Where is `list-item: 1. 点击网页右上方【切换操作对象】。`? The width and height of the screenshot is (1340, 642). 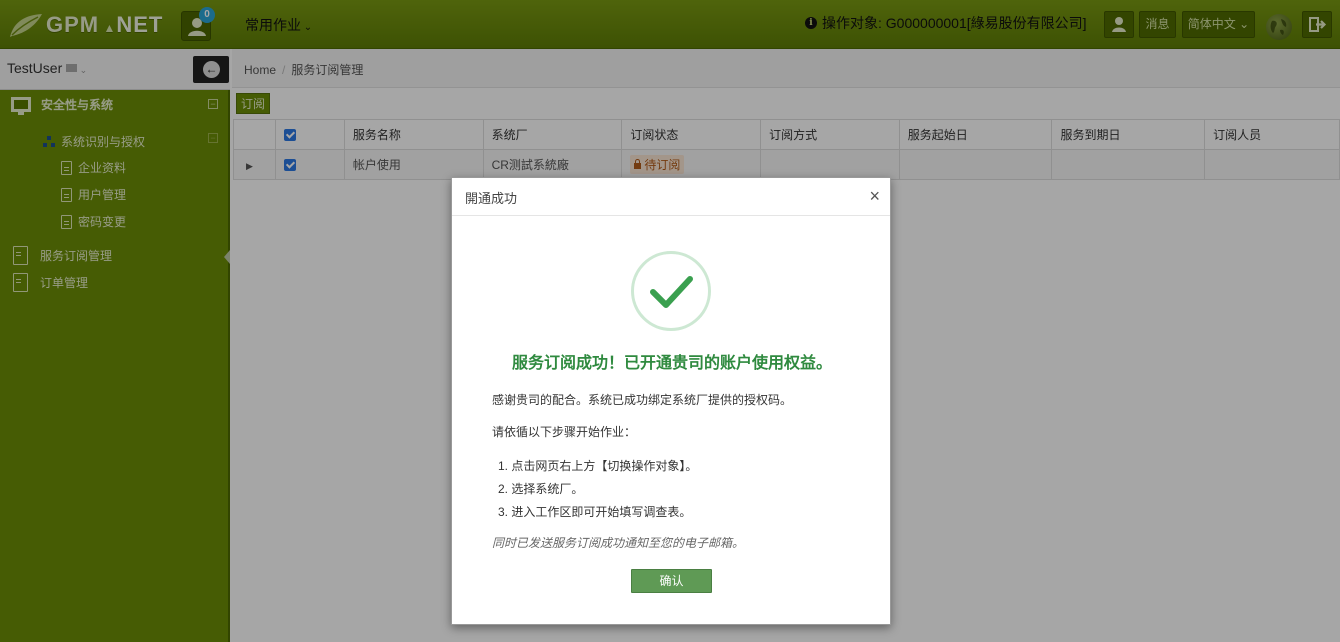 list-item: 1. 点击网页右上方【切换操作对象】。 is located at coordinates (598, 466).